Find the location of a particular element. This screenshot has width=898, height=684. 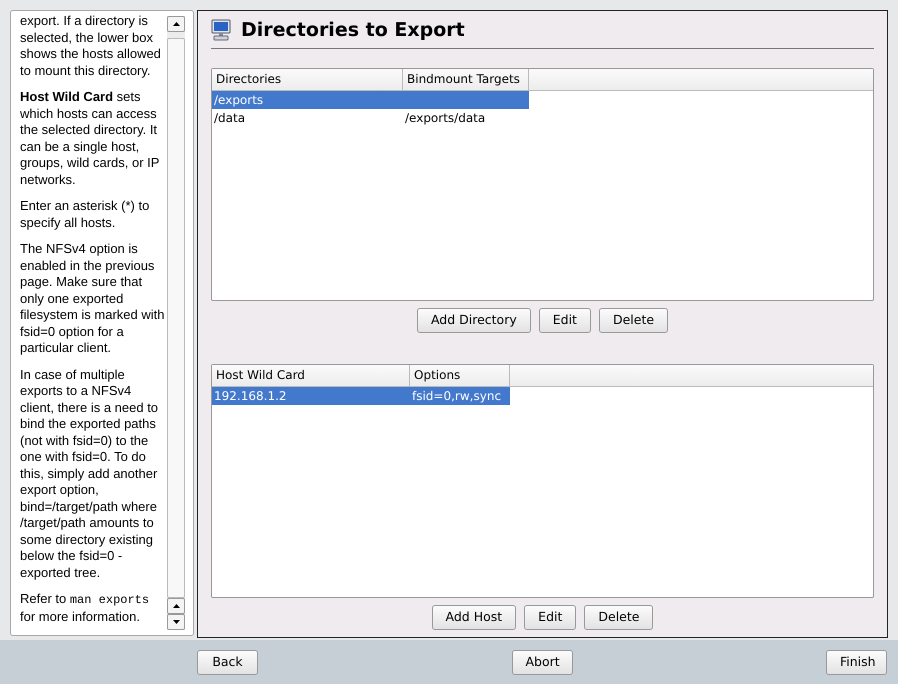

table-cell: /exports/data is located at coordinates (445, 118).